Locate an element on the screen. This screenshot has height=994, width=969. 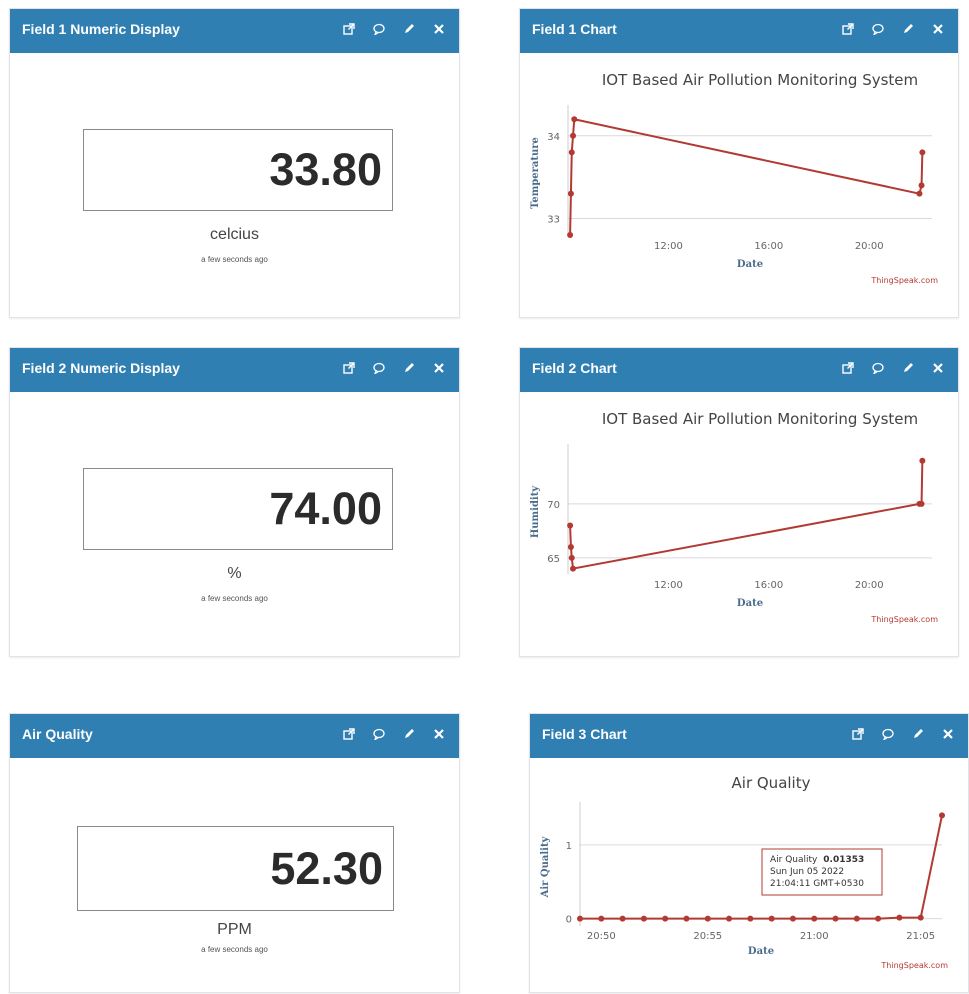
y-tick-label: 33 is located at coordinates (553, 219).